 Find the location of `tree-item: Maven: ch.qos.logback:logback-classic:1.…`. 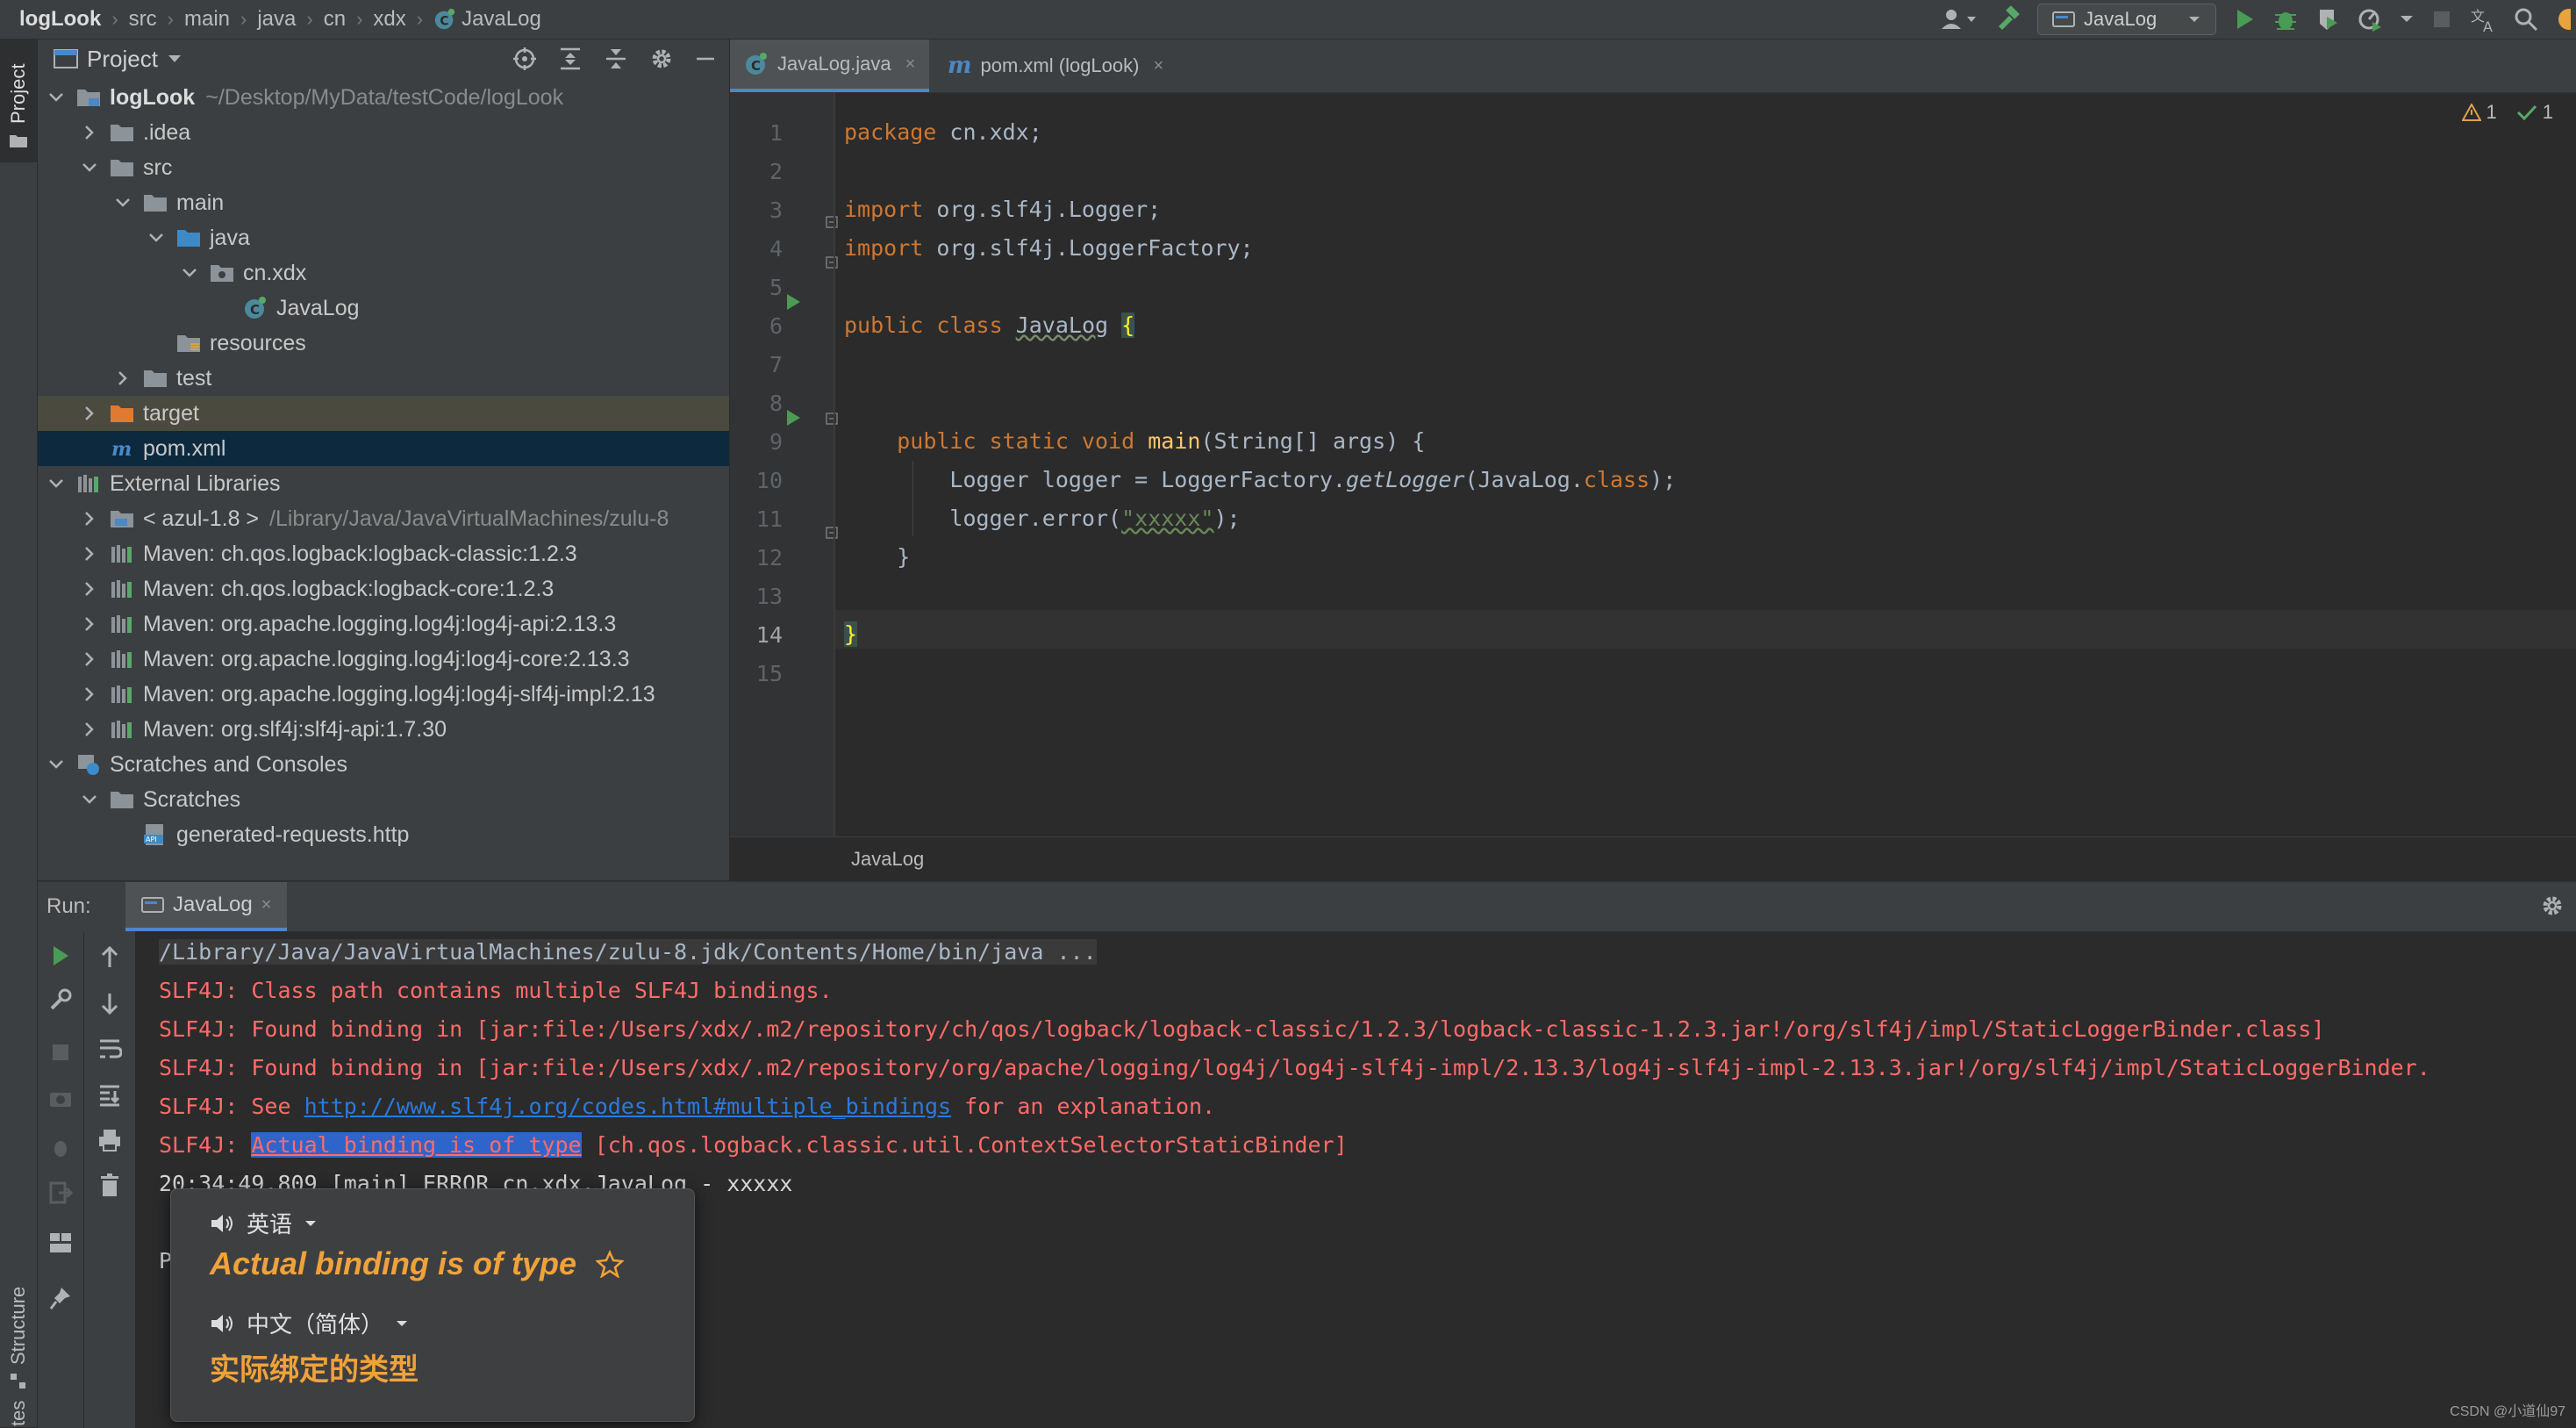

tree-item: Maven: ch.qos.logback:logback-classic:1.… is located at coordinates (383, 553).